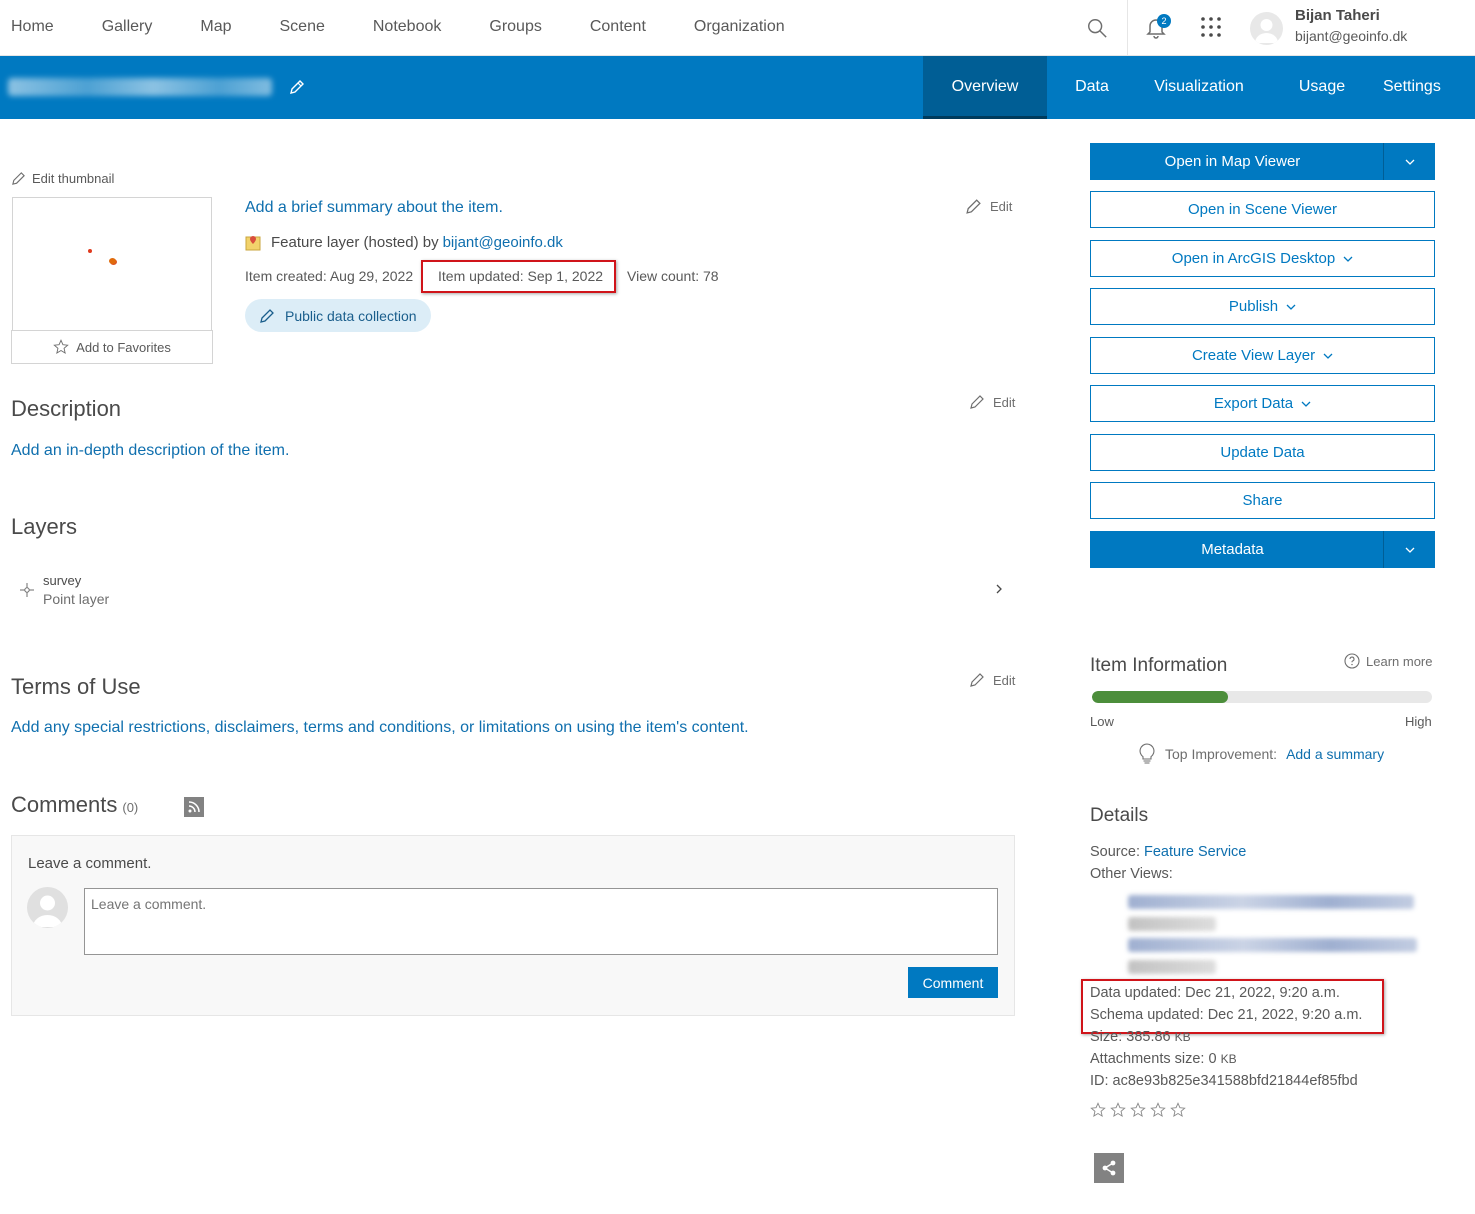  I want to click on add-to-favorites-label: Add to Favorites, so click(123, 347).